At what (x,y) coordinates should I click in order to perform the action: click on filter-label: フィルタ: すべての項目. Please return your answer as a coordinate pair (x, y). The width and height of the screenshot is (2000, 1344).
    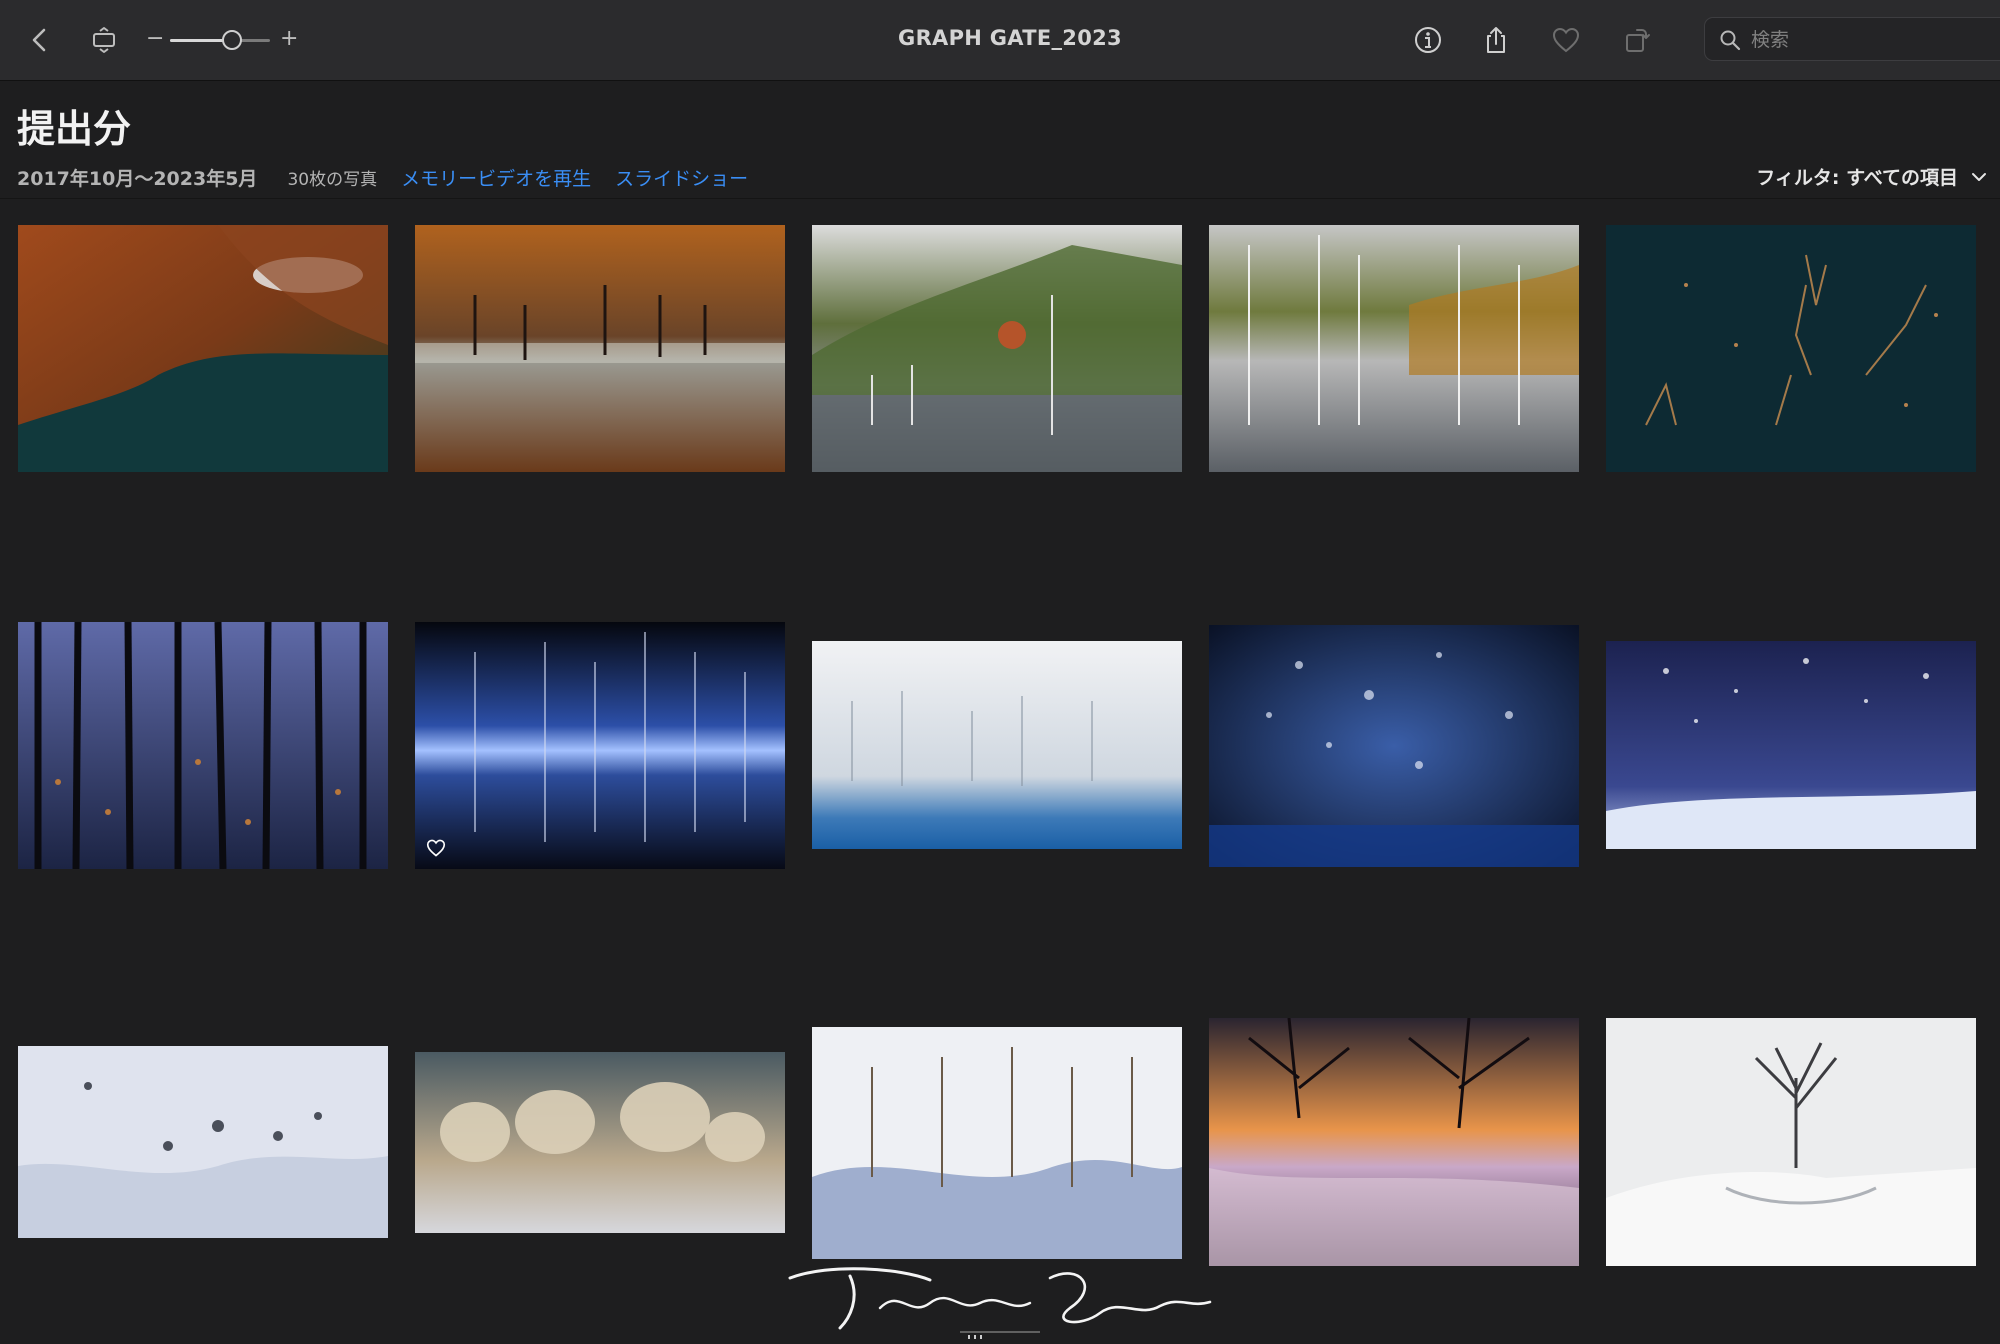
    Looking at the image, I should click on (1857, 178).